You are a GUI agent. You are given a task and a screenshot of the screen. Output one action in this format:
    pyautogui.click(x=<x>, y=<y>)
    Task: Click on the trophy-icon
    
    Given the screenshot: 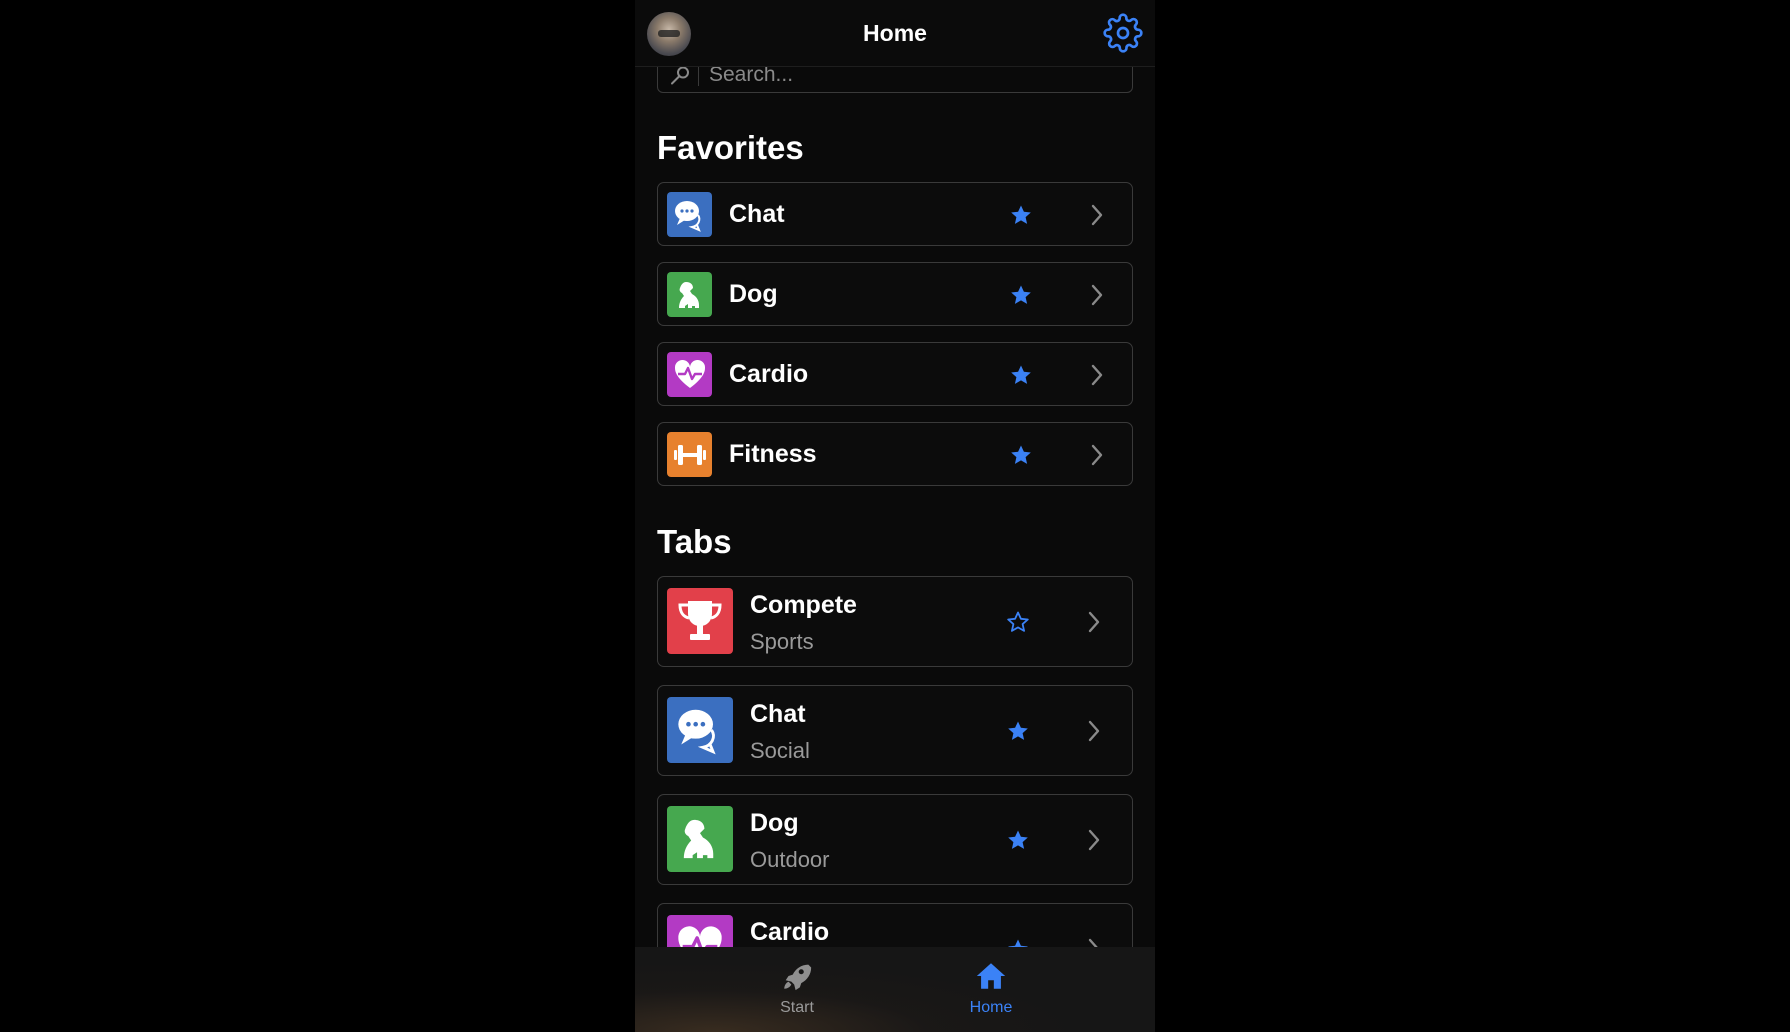 What is the action you would take?
    pyautogui.click(x=700, y=621)
    